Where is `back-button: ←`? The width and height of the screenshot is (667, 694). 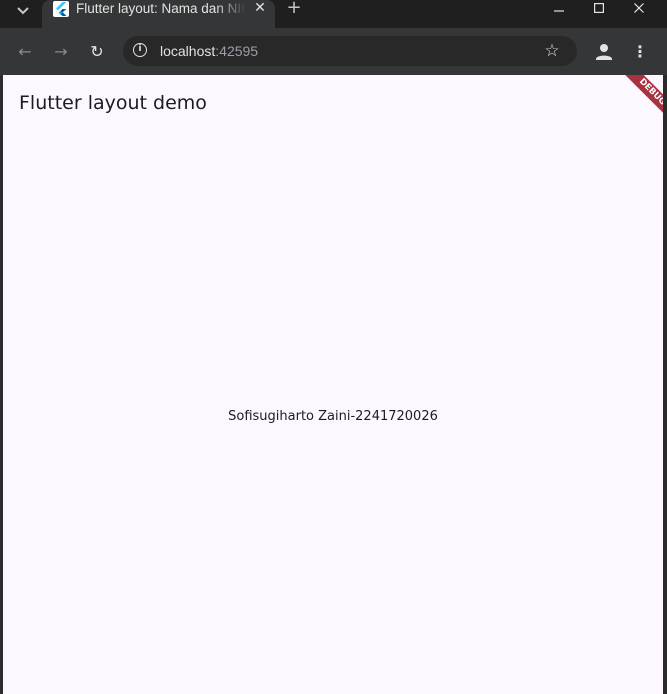
back-button: ← is located at coordinates (25, 52).